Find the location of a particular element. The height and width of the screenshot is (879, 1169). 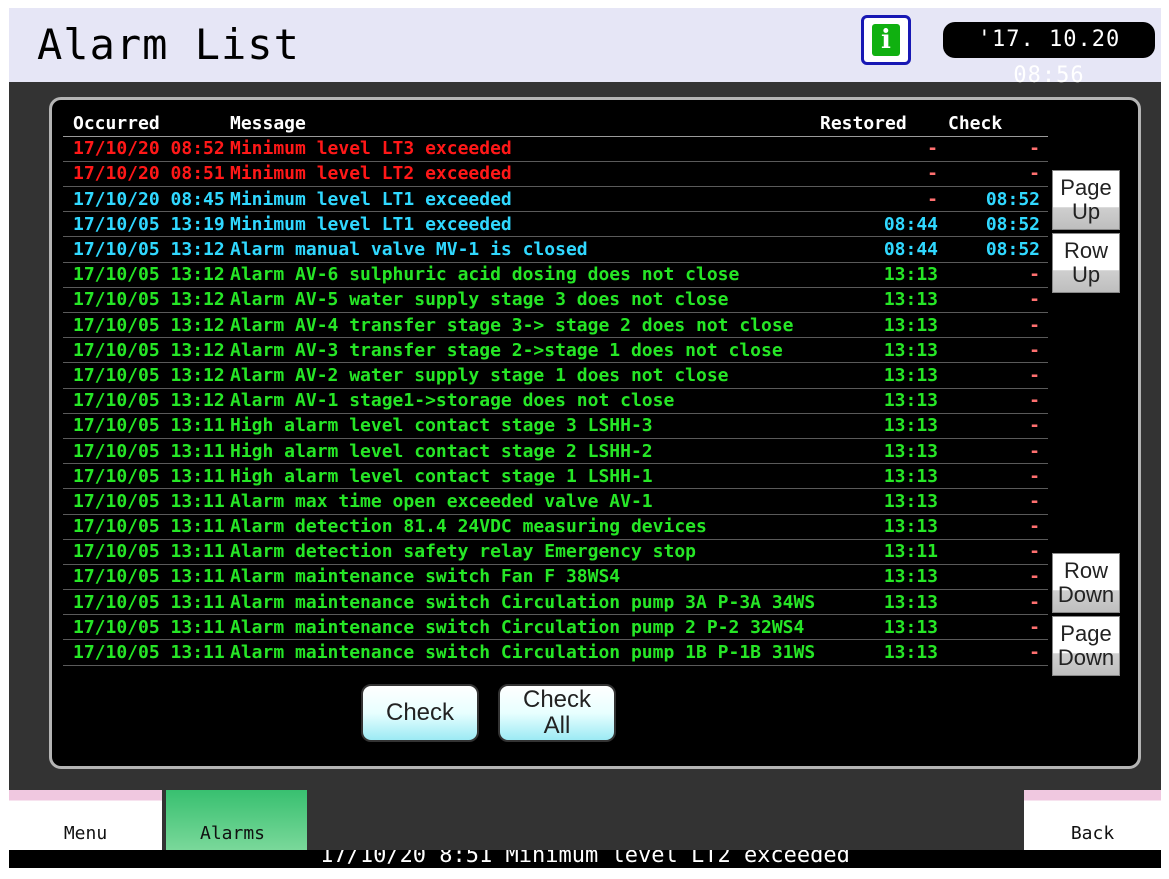

nav-alarms-button: Alarms is located at coordinates (236, 820).